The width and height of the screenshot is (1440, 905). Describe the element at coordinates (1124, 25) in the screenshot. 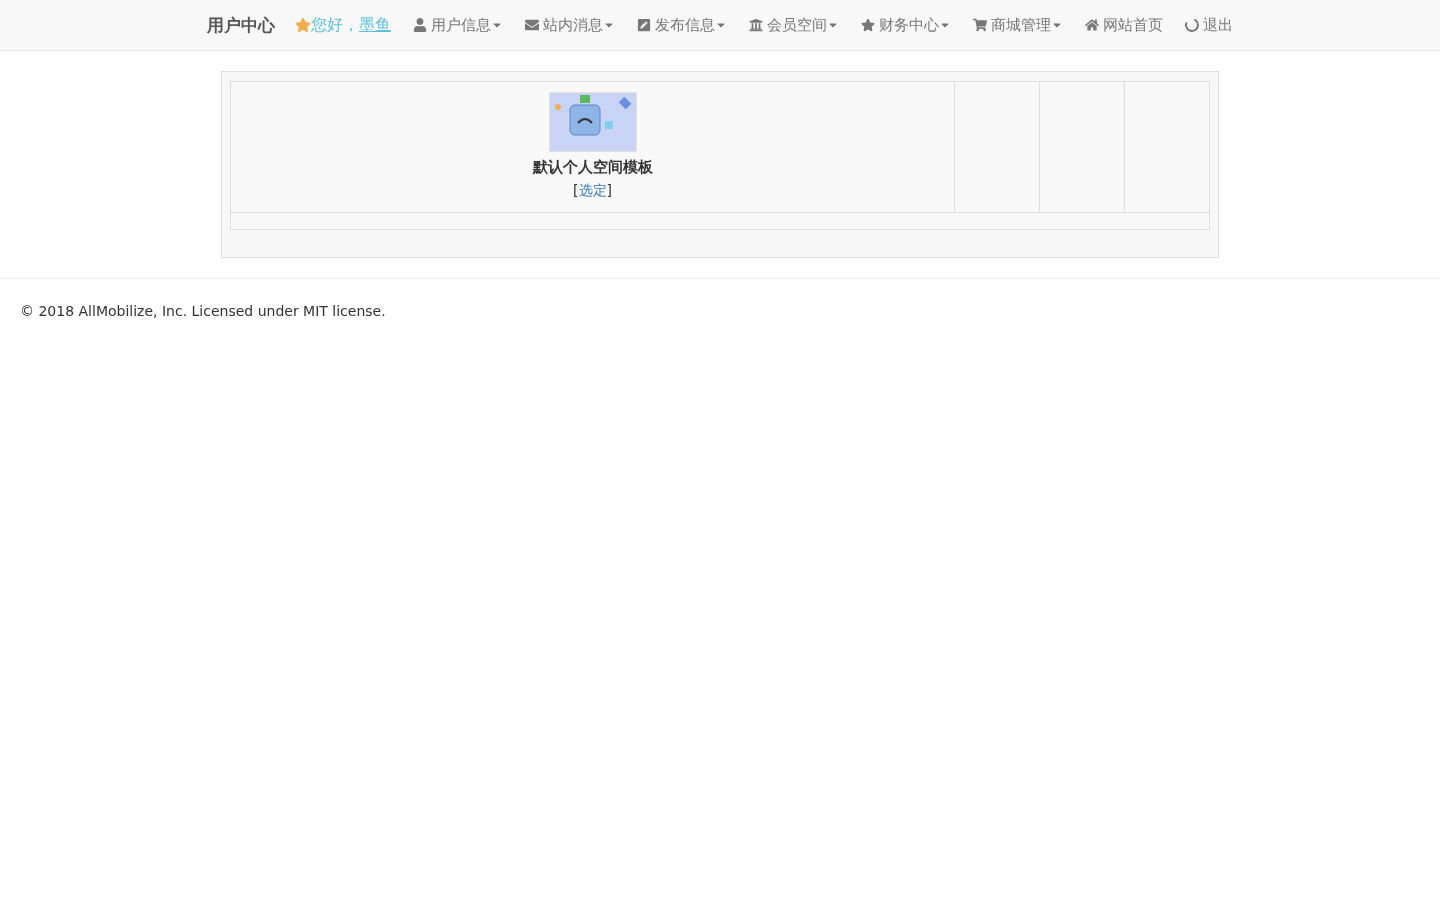

I see `nav-link: 网站首页` at that location.